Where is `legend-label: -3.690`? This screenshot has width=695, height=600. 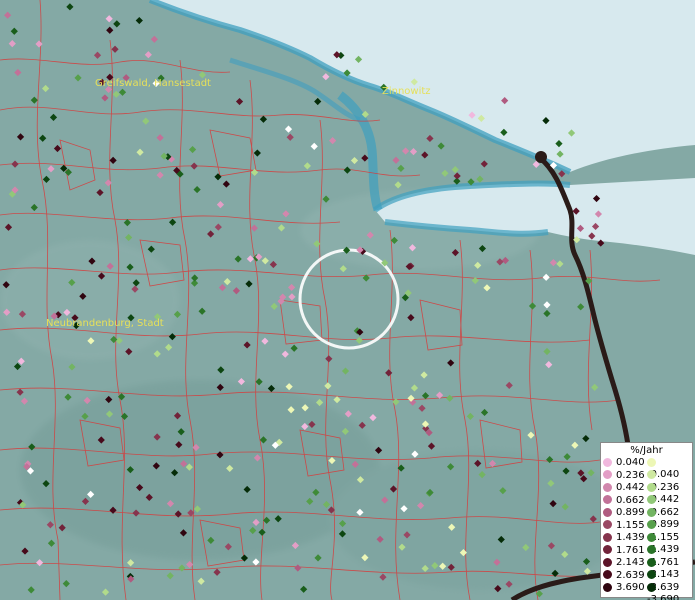
legend-label: -3.690 is located at coordinates (663, 597).